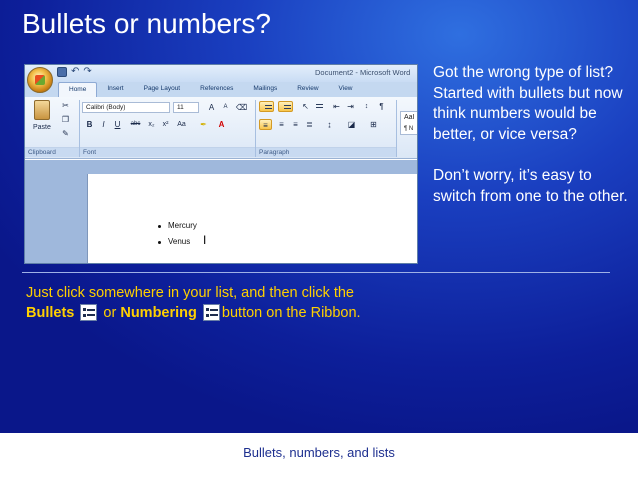  Describe the element at coordinates (216, 89) in the screenshot. I see `tab-references: References` at that location.